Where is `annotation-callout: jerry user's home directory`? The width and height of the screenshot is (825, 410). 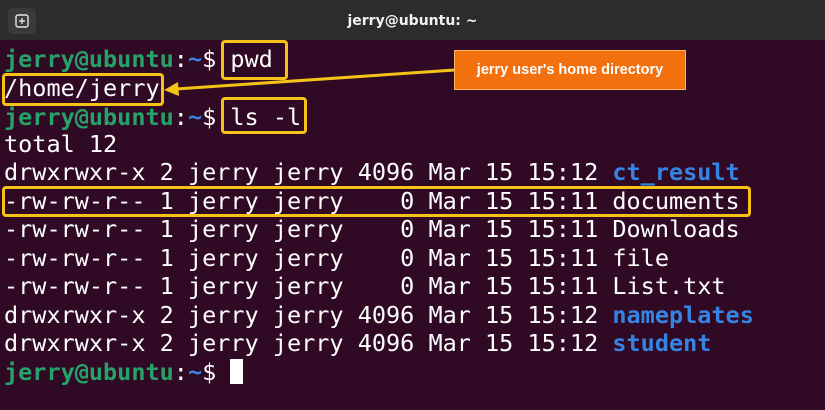
annotation-callout: jerry user's home directory is located at coordinates (570, 70).